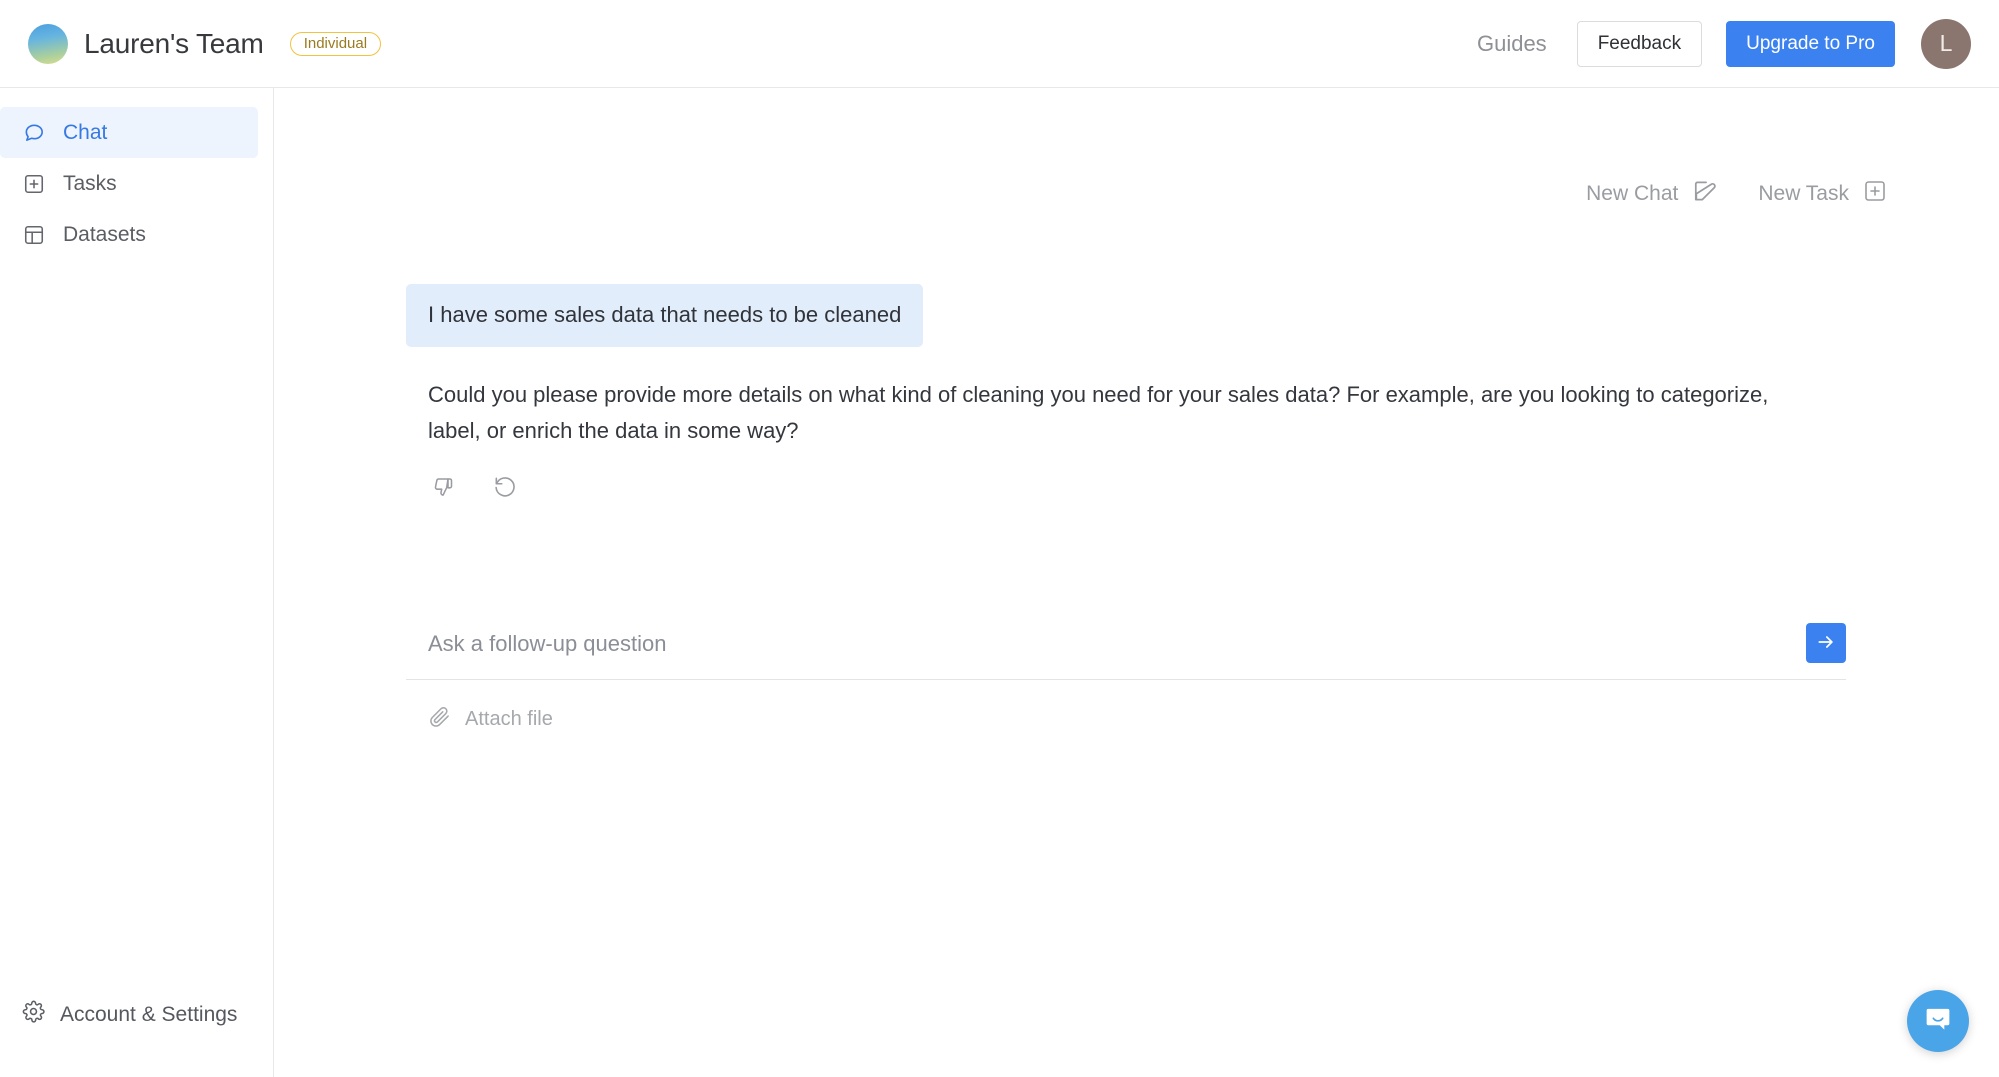  I want to click on regenerate-icon, so click(505, 488).